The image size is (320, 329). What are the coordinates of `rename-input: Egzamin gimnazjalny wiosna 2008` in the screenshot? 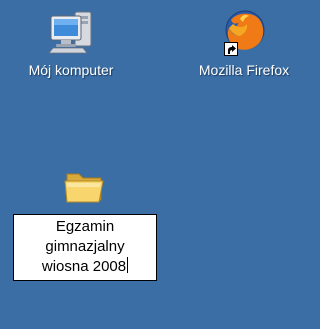 It's located at (85, 247).